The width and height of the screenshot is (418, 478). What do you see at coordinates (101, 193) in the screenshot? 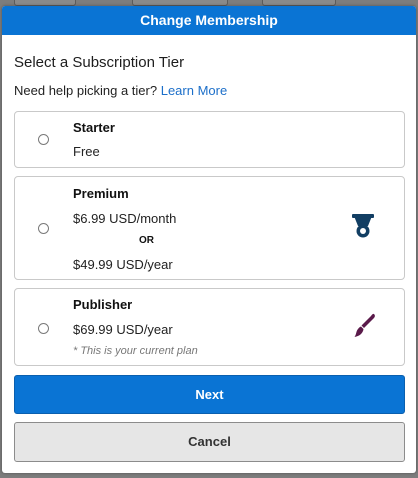
I see `tier-name: Premium` at bounding box center [101, 193].